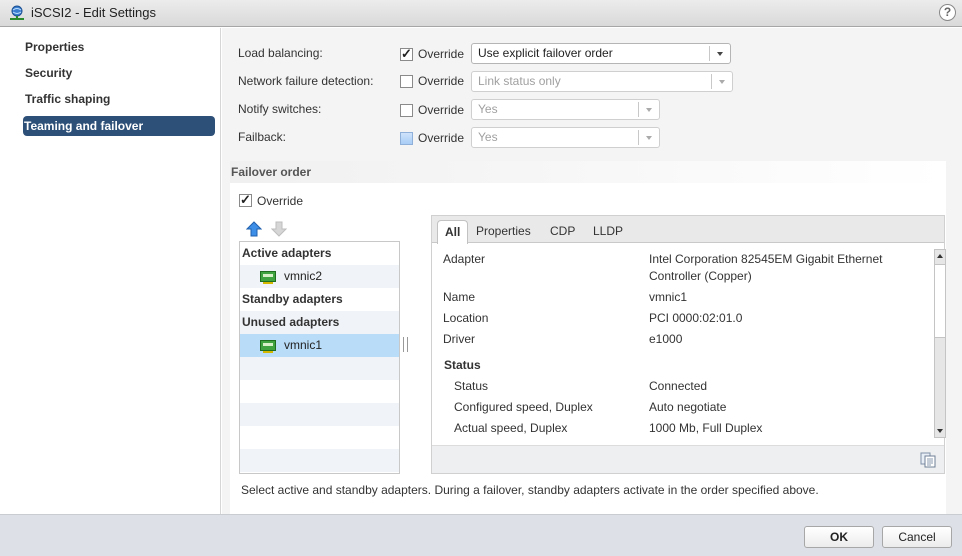 The image size is (962, 556). Describe the element at coordinates (120, 99) in the screenshot. I see `nav-item-traffic-shaping: Traffic shaping` at that location.